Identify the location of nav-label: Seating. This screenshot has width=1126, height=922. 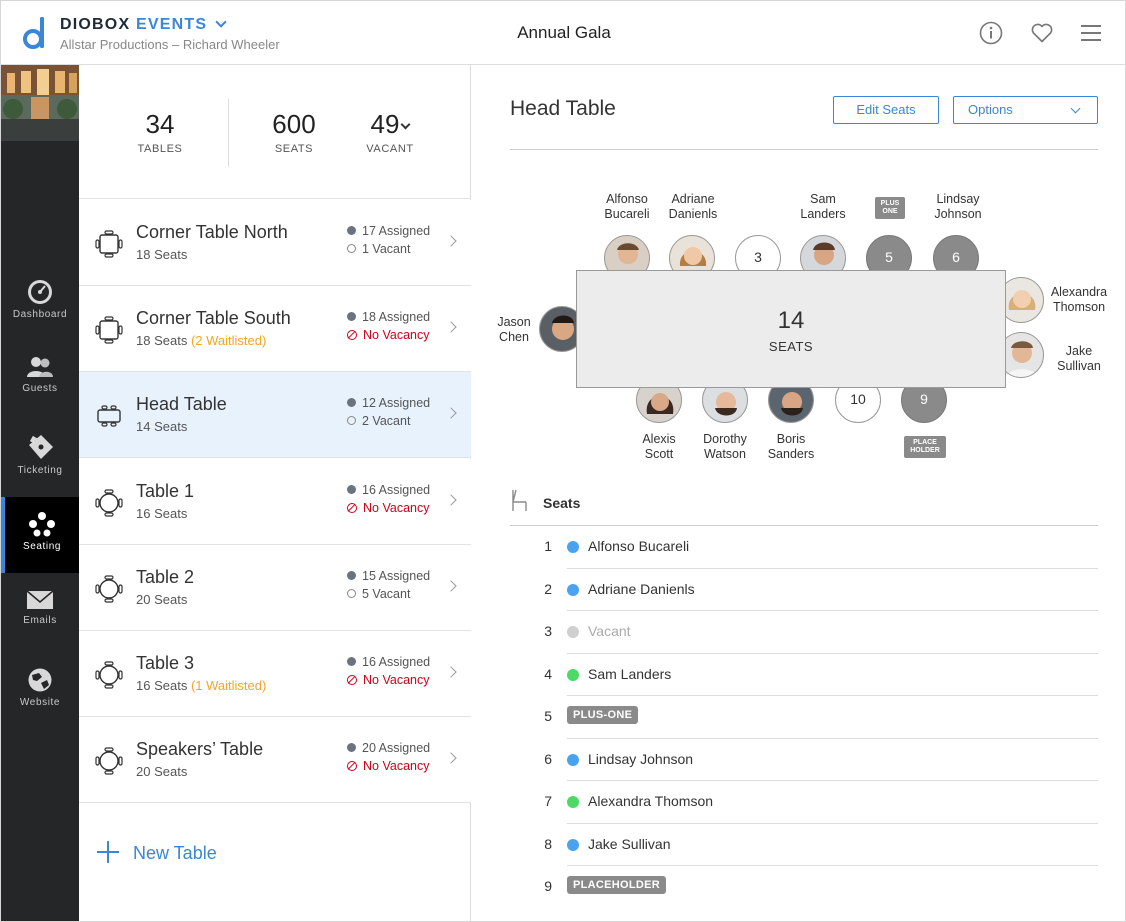
(42, 546).